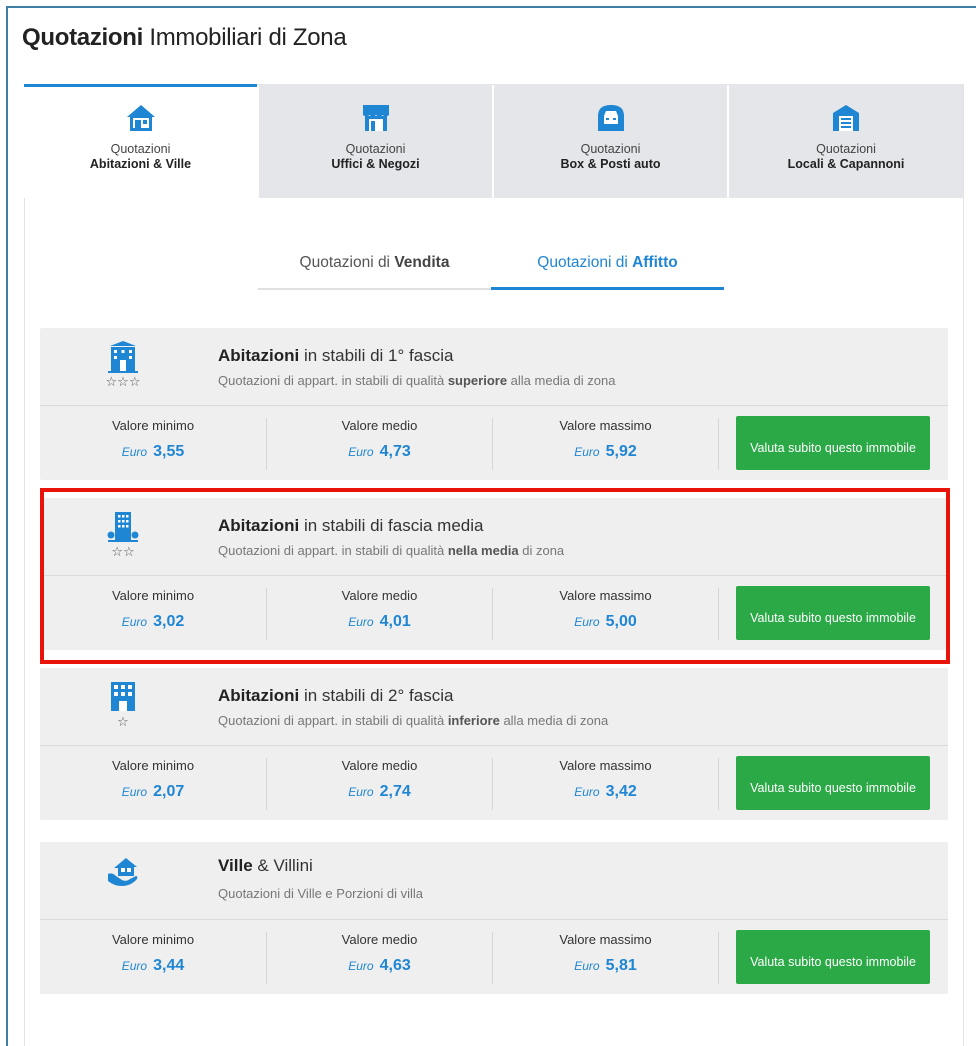  Describe the element at coordinates (320, 893) in the screenshot. I see `card-subtitle: Quotazioni di Ville e Porzioni di villa` at that location.